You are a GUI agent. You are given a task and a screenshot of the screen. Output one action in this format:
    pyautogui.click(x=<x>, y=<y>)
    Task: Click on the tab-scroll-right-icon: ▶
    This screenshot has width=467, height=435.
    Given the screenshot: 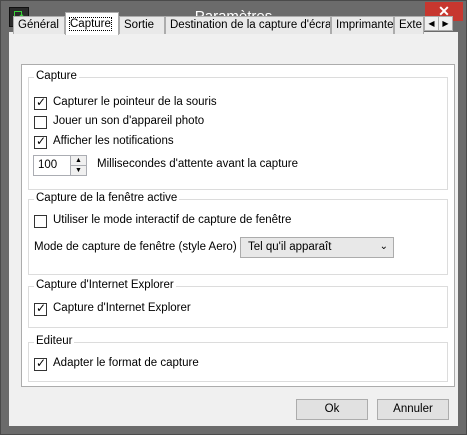 What is the action you would take?
    pyautogui.click(x=445, y=23)
    